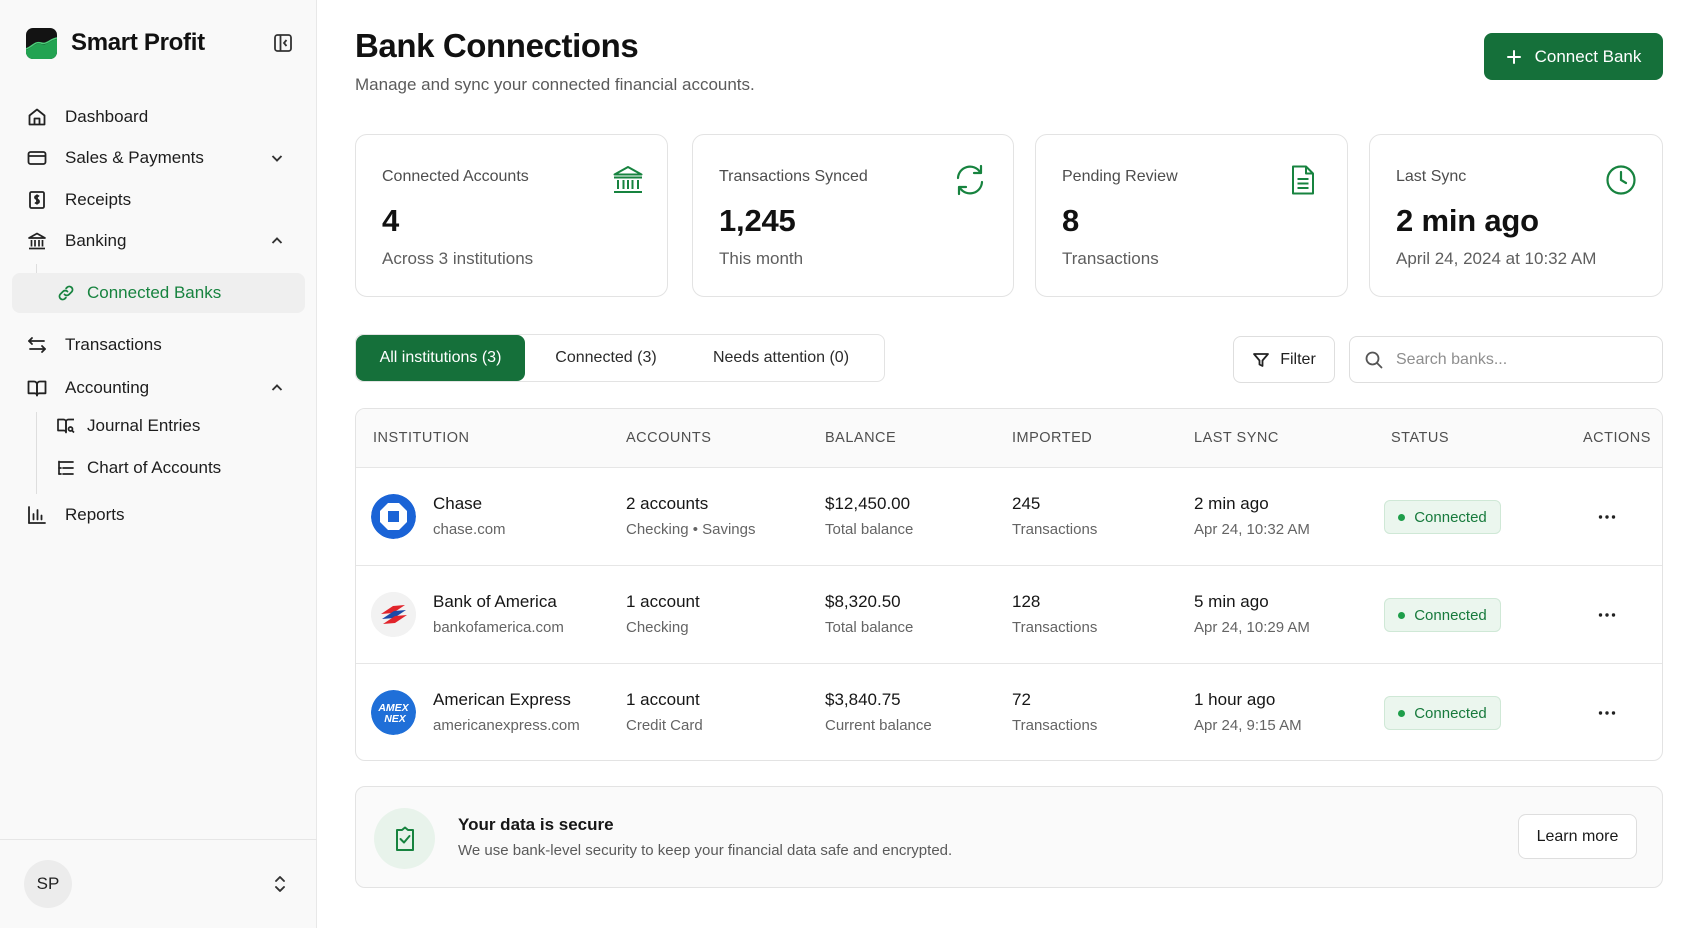 The image size is (1695, 928). Describe the element at coordinates (1261, 359) in the screenshot. I see `filter-icon` at that location.